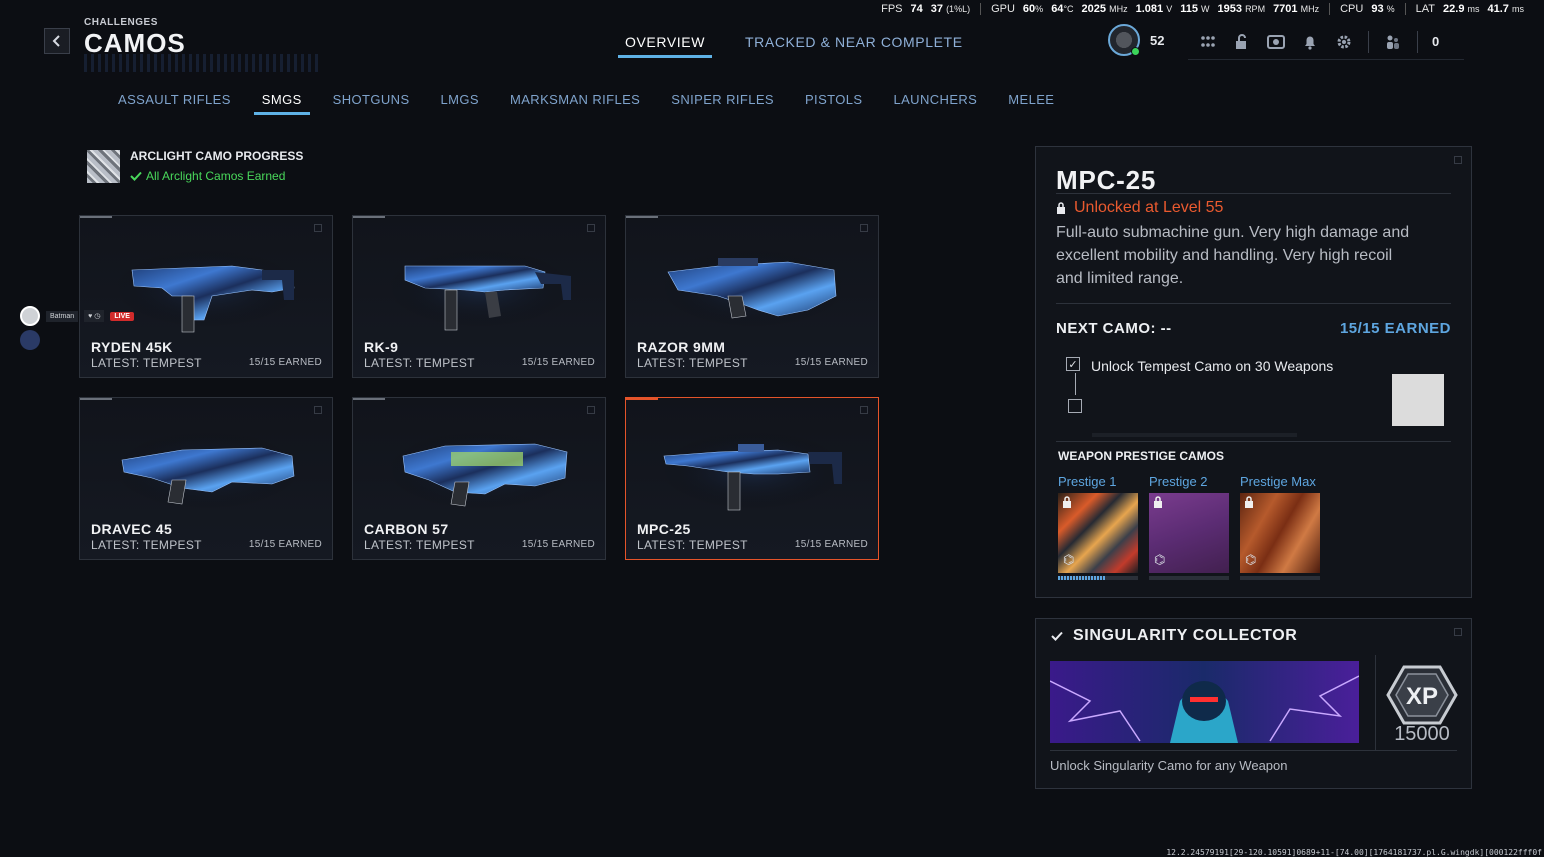 The image size is (1544, 857). I want to click on back-button, so click(57, 41).